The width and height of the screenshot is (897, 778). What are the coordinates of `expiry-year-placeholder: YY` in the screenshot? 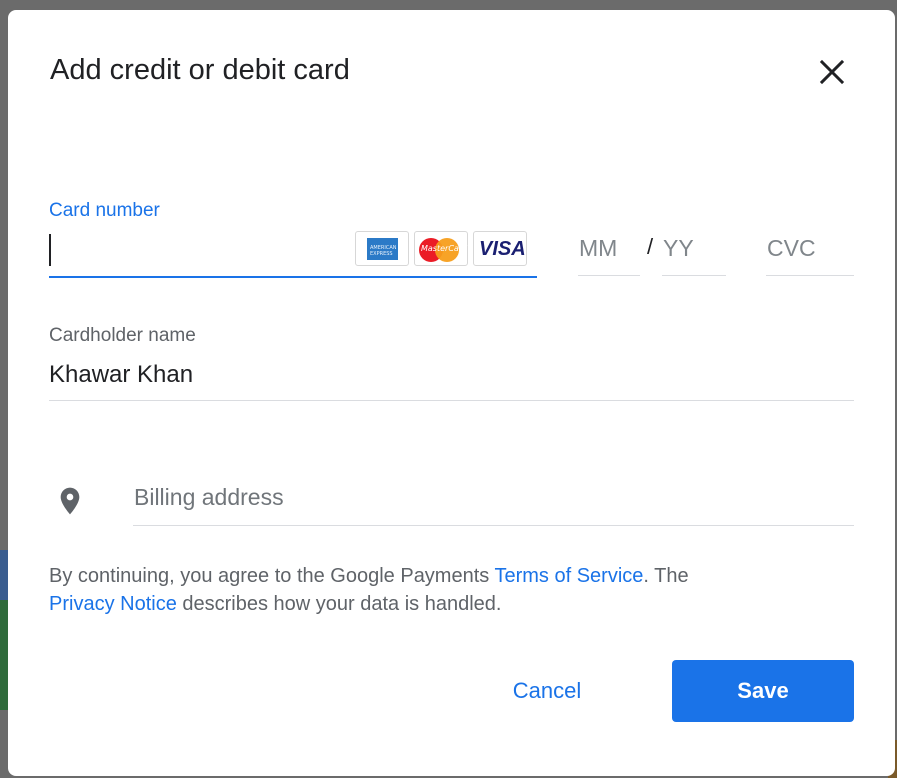 It's located at (678, 248).